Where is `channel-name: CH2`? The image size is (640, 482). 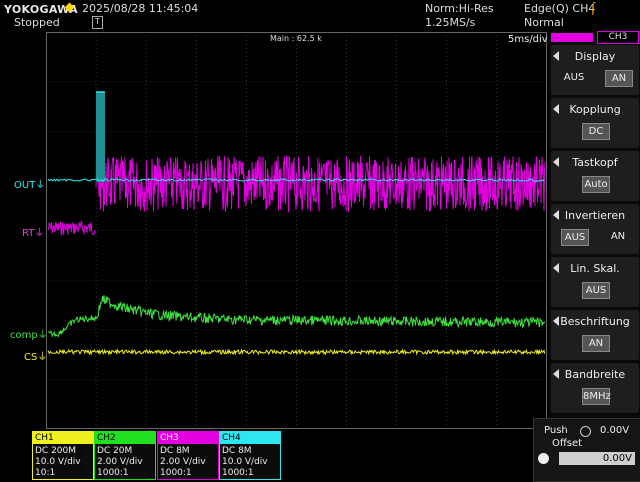 channel-name: CH2 is located at coordinates (125, 438).